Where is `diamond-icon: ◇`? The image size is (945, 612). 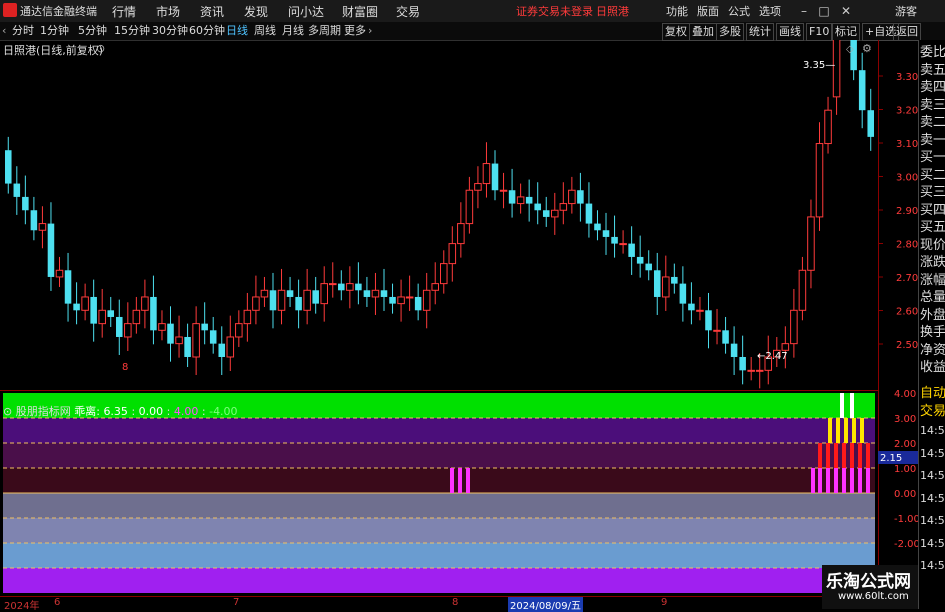
diamond-icon: ◇ is located at coordinates (850, 49).